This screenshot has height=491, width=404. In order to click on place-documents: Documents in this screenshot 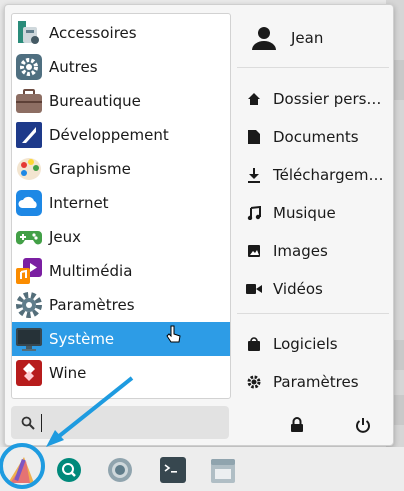, I will do `click(317, 137)`.